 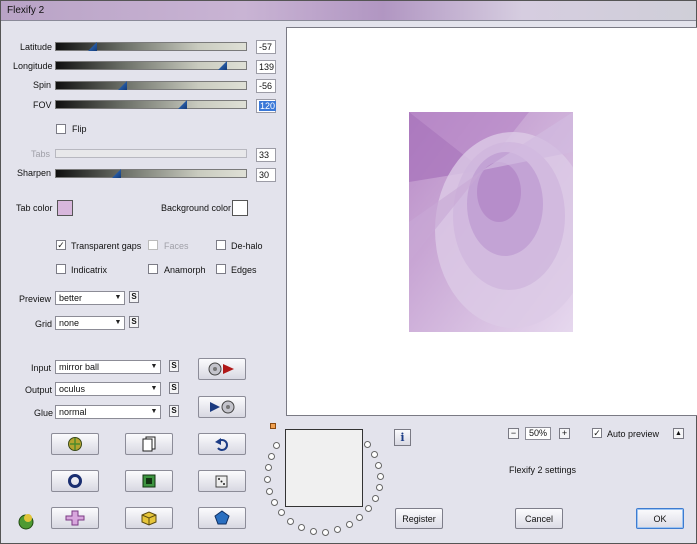 What do you see at coordinates (151, 85) in the screenshot?
I see `spin-slider` at bounding box center [151, 85].